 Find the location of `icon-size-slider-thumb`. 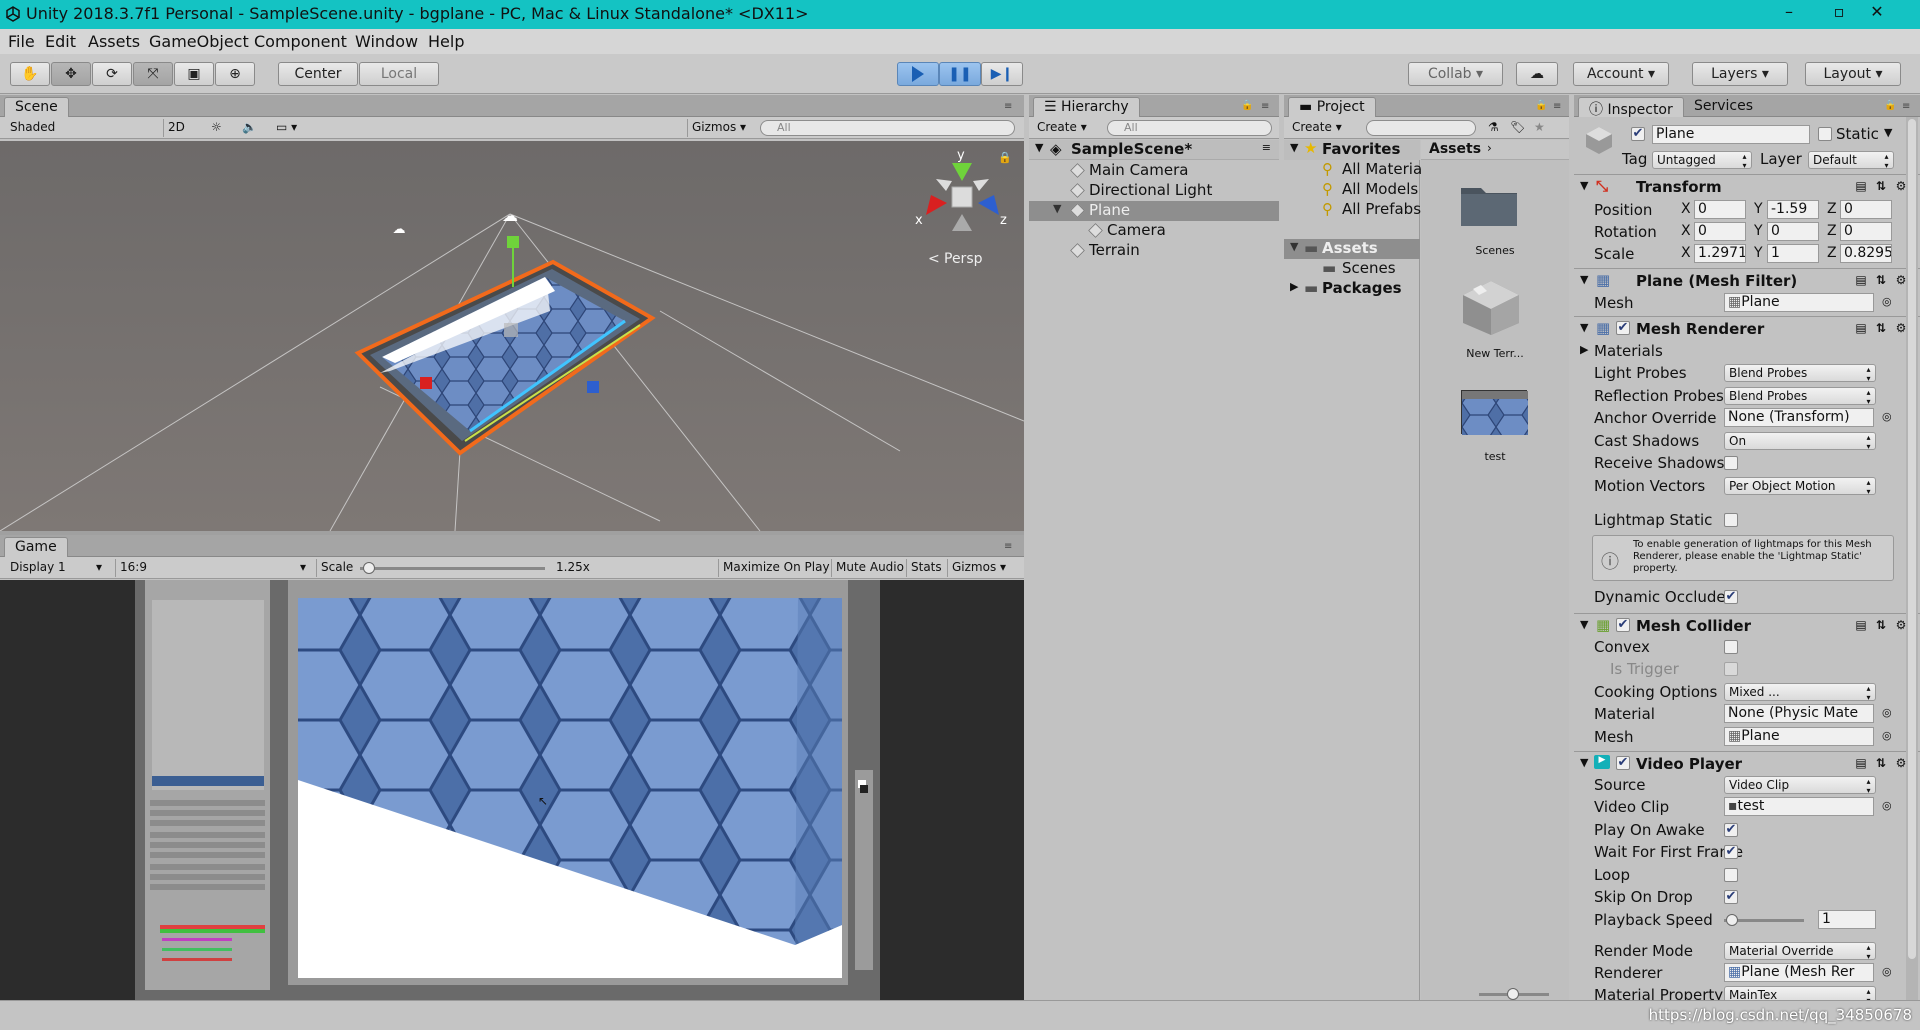

icon-size-slider-thumb is located at coordinates (1513, 994).